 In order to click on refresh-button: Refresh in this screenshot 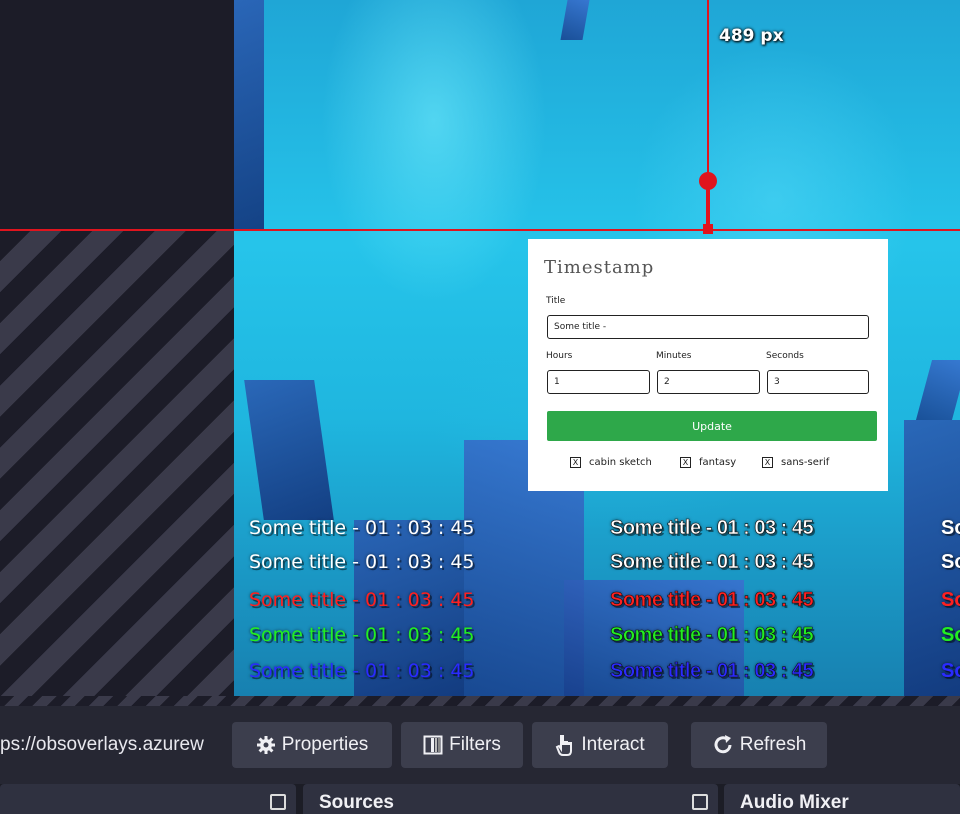, I will do `click(759, 745)`.